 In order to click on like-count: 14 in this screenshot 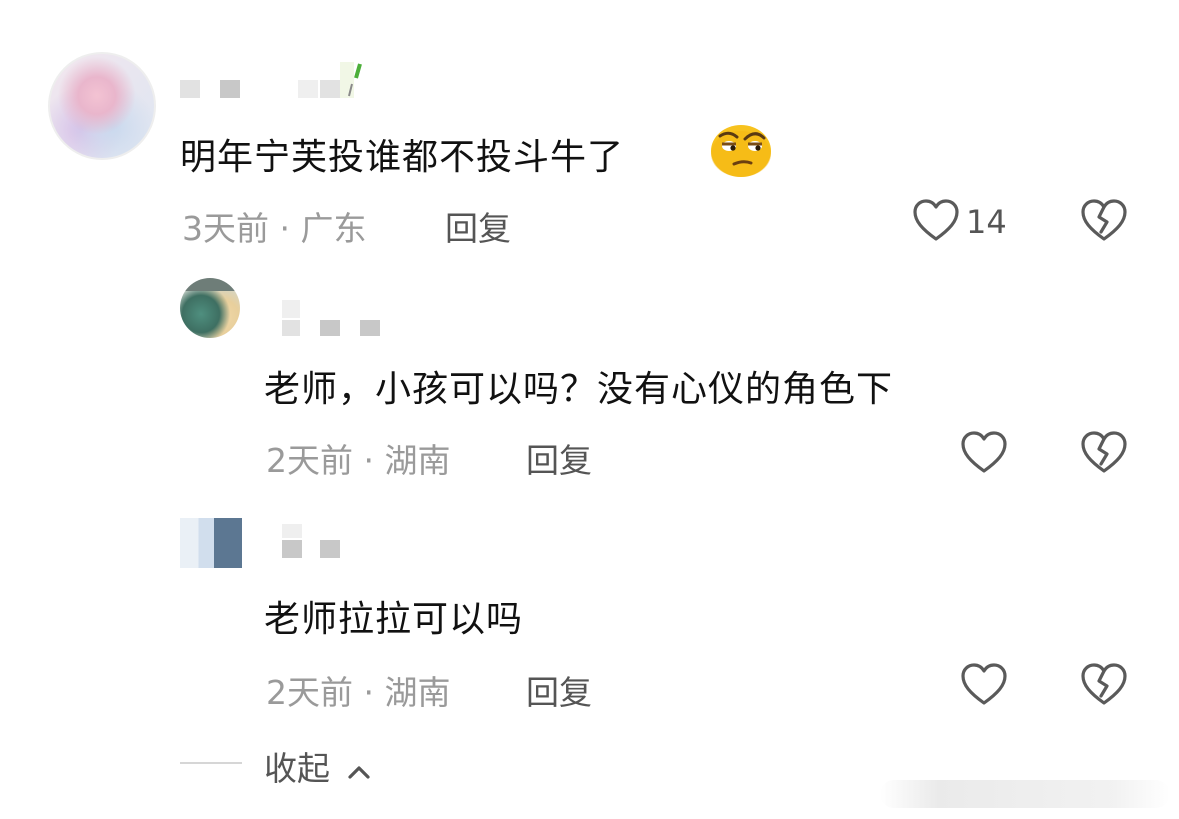, I will do `click(986, 222)`.